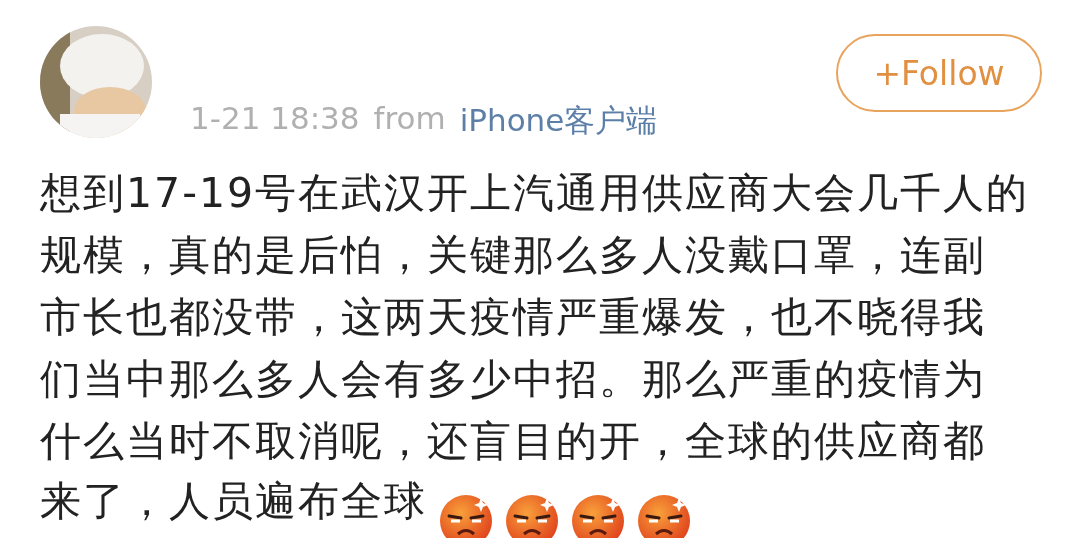  I want to click on post-text: 来了，人员遍布全球, so click(233, 501).